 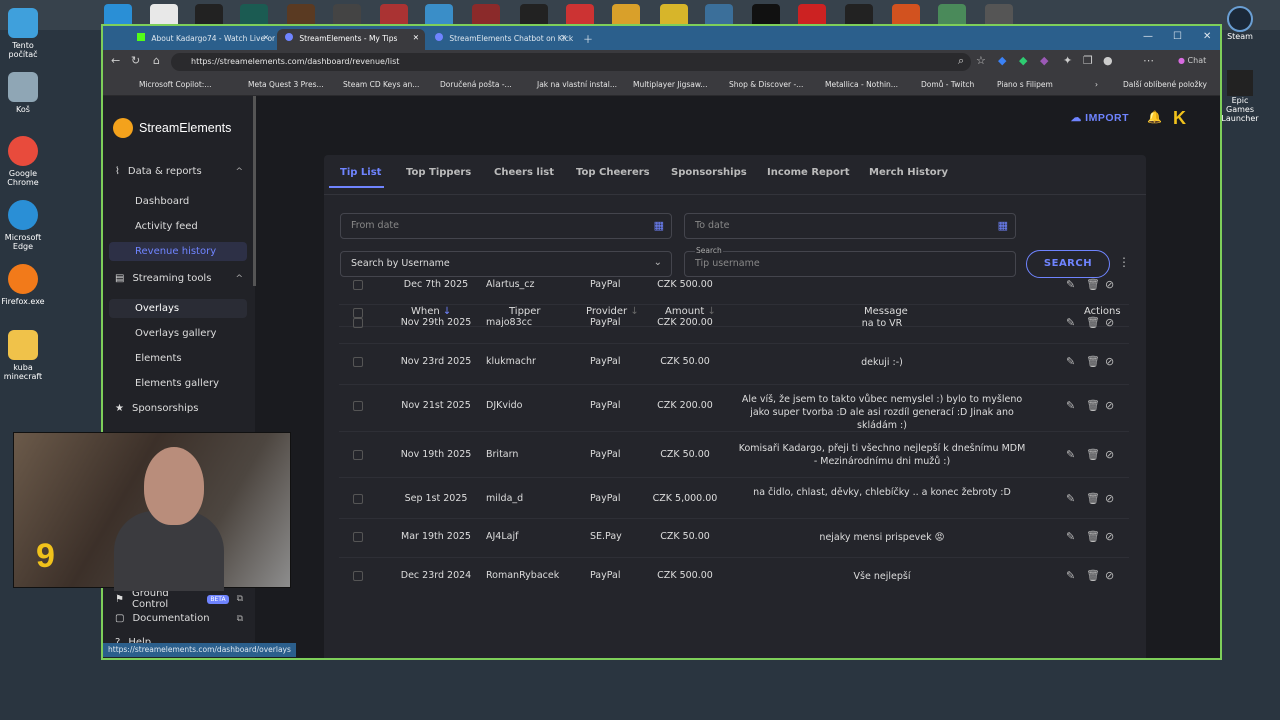 What do you see at coordinates (612, 311) in the screenshot?
I see `column-header-provider: Provider ↓` at bounding box center [612, 311].